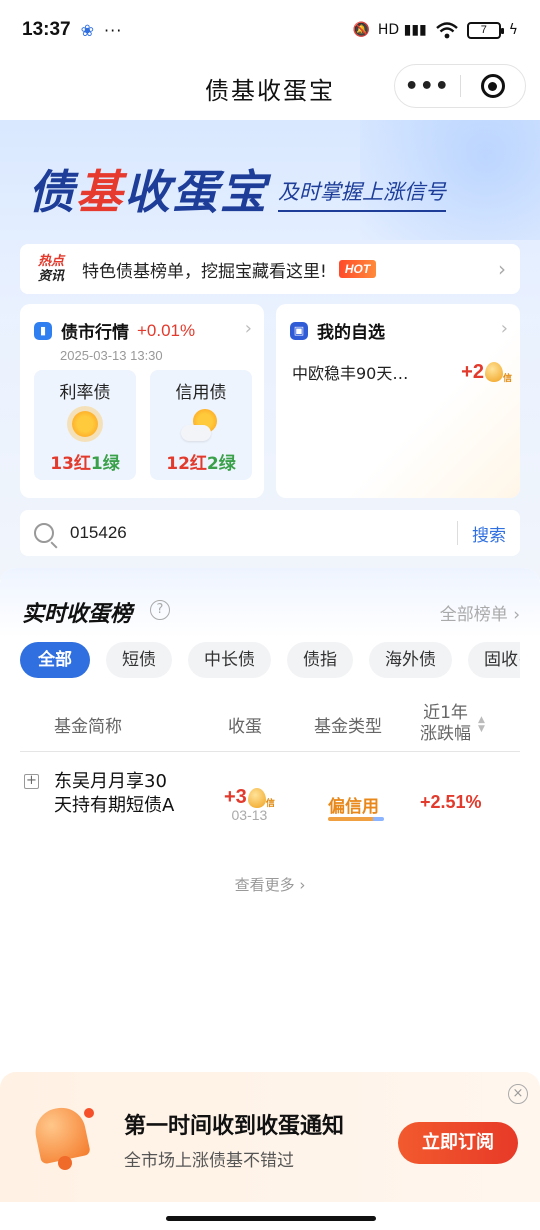  I want to click on credit-bond-tile: 信用债 12红2绿, so click(201, 425).